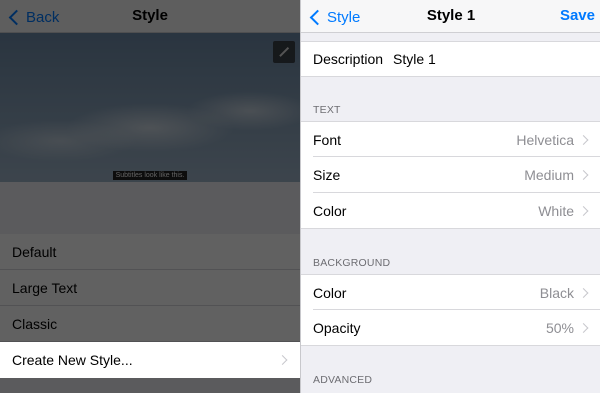 The width and height of the screenshot is (600, 393). Describe the element at coordinates (150, 288) in the screenshot. I see `style-item-large-text: Large Text` at that location.